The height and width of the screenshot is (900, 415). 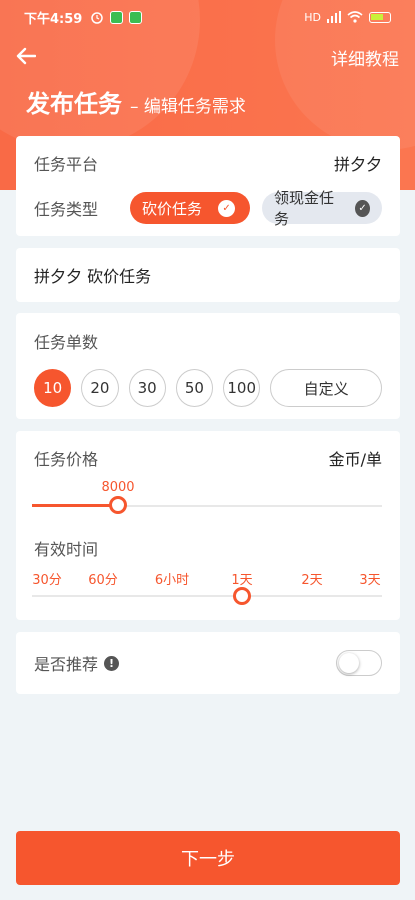 I want to click on signal-icon, so click(x=334, y=17).